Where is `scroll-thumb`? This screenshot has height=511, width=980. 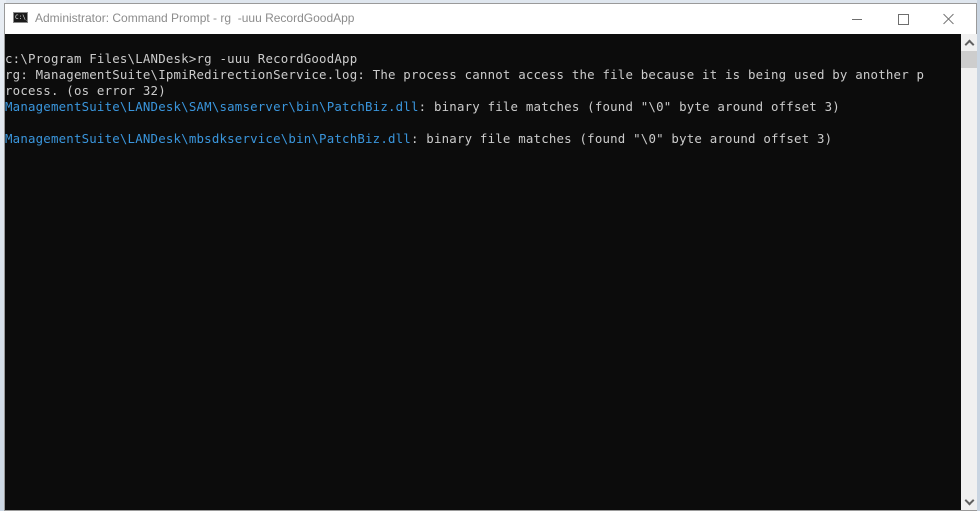
scroll-thumb is located at coordinates (969, 59).